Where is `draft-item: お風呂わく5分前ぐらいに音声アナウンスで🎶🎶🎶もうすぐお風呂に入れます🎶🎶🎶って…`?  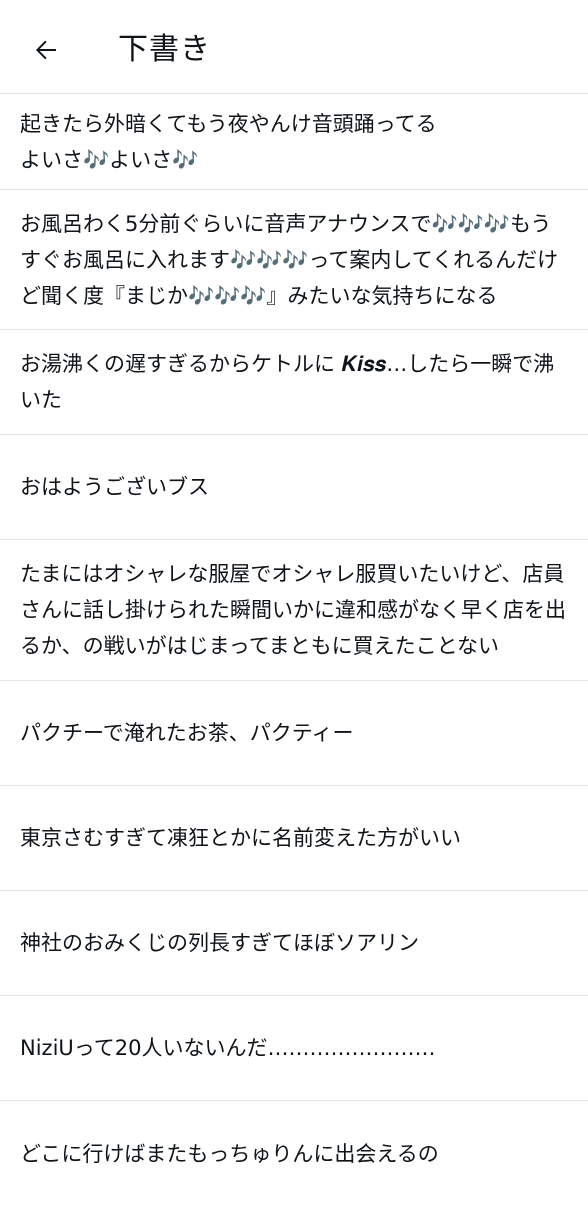
draft-item: お風呂わく5分前ぐらいに音声アナウンスで🎶🎶🎶もうすぐお風呂に入れます🎶🎶🎶って… is located at coordinates (294, 260).